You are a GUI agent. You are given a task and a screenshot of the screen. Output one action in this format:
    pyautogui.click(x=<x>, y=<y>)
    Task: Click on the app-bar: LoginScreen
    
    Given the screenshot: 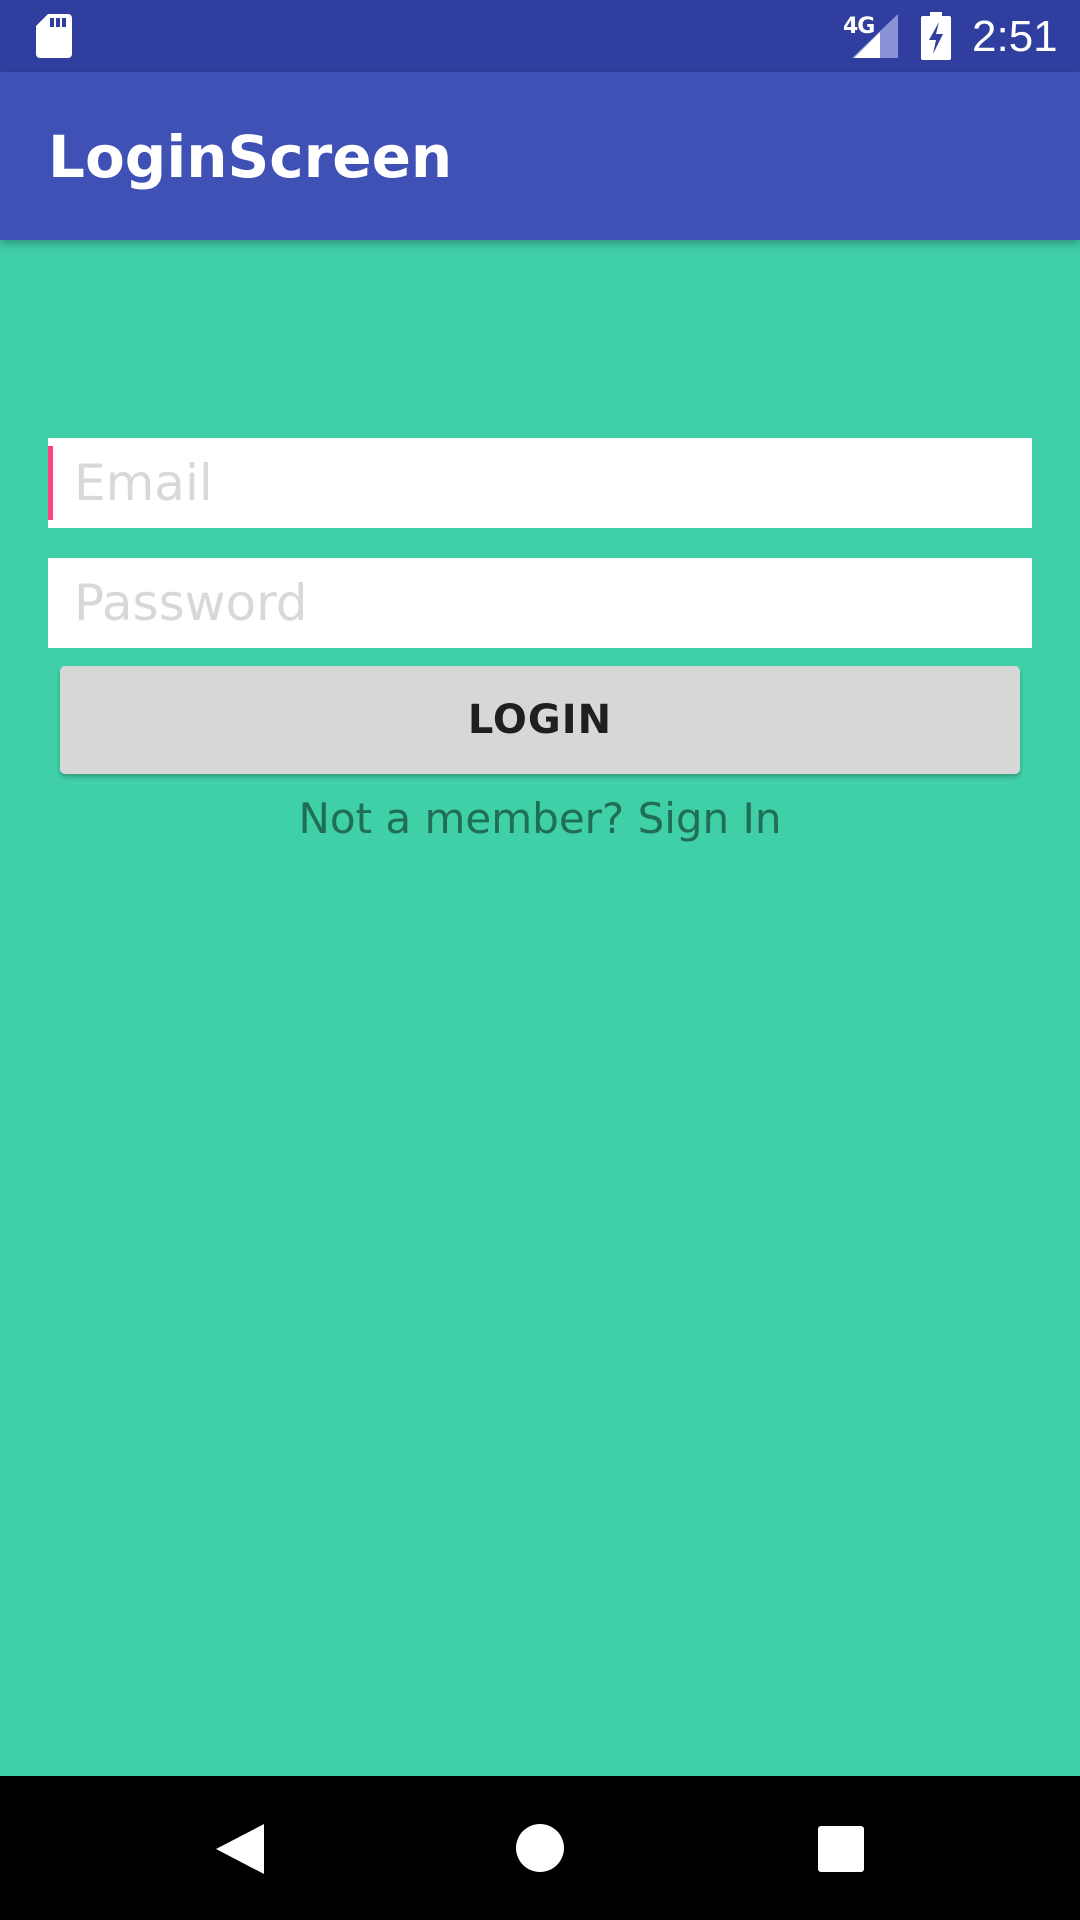 What is the action you would take?
    pyautogui.click(x=540, y=156)
    